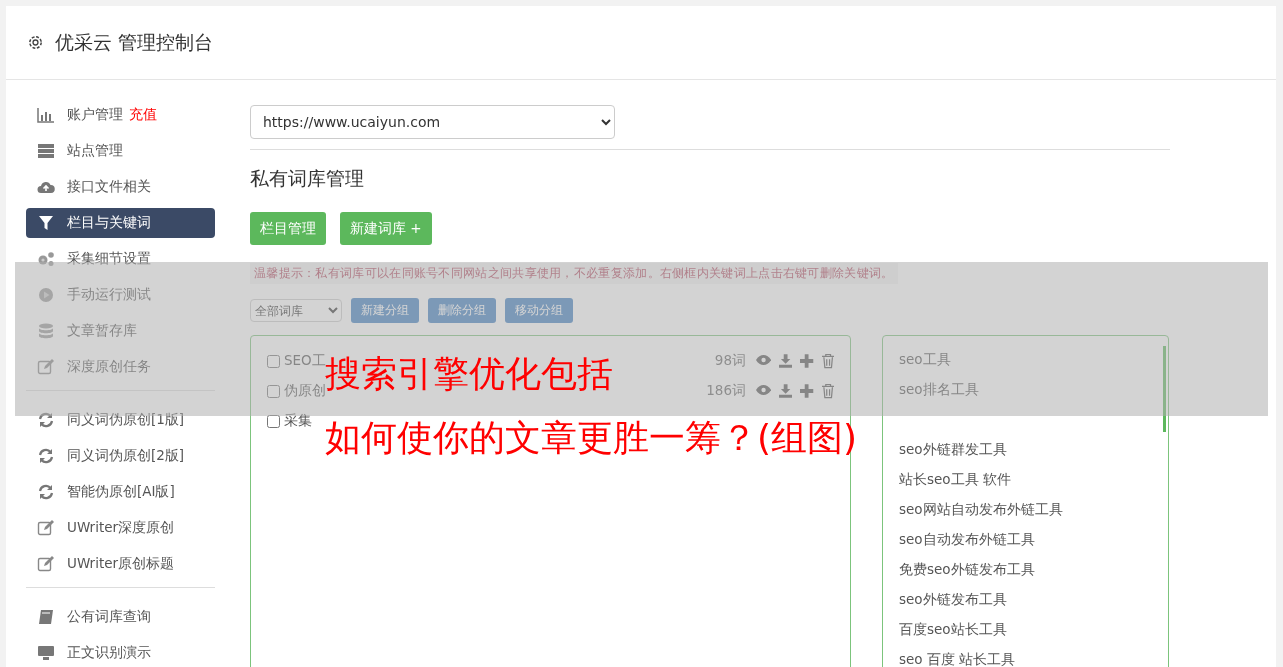 This screenshot has width=1283, height=667. Describe the element at coordinates (591, 438) in the screenshot. I see `headline-text: 如何使你的文章更胜一筹？(组图)` at that location.